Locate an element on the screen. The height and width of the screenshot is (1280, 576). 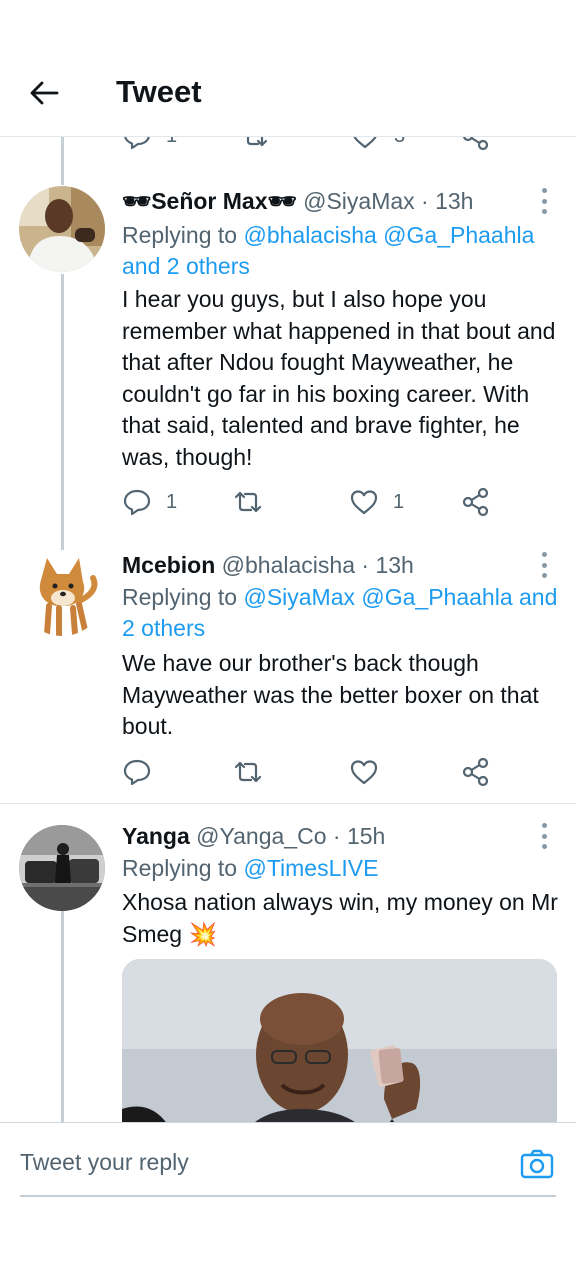
replying-to-links: @TimesLIVE is located at coordinates (310, 868).